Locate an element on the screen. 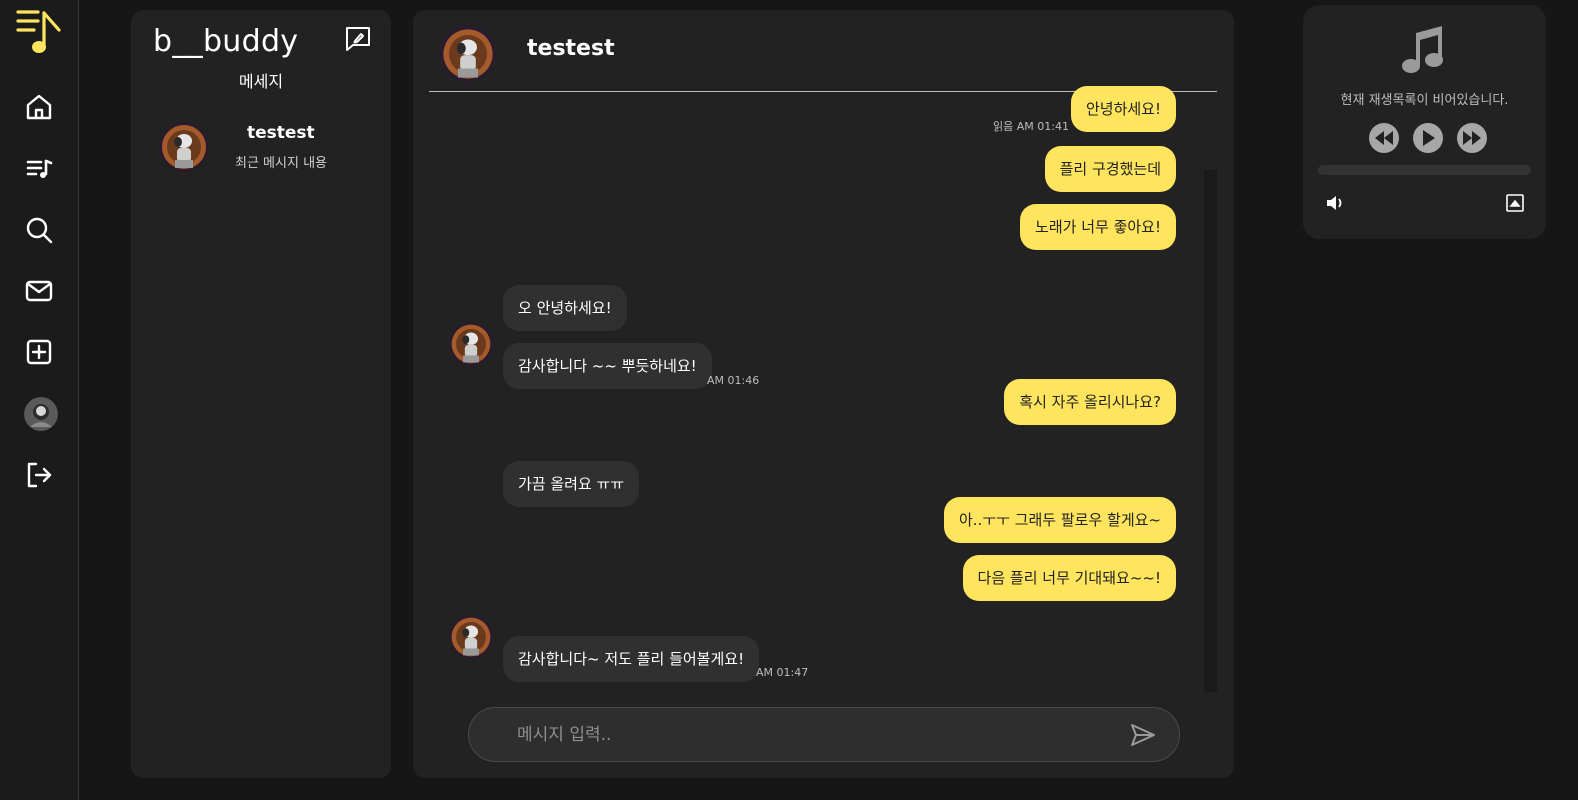 This screenshot has width=1578, height=800. message-scrollbar is located at coordinates (1210, 431).